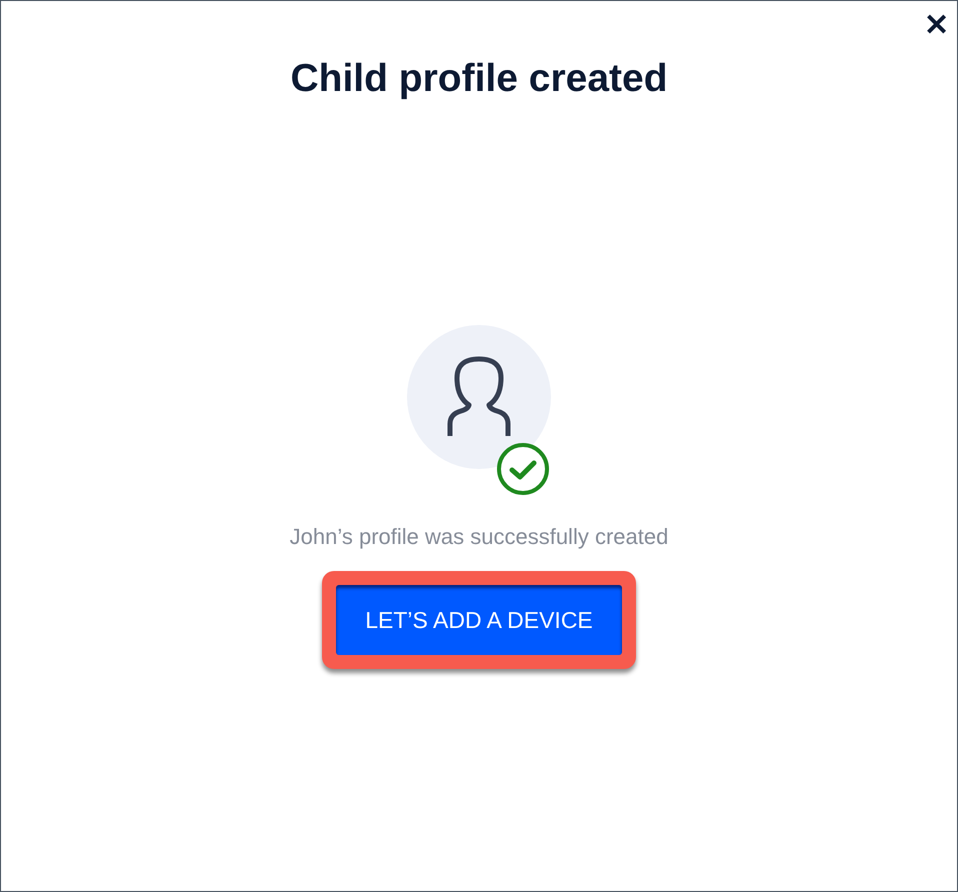 Image resolution: width=958 pixels, height=892 pixels. Describe the element at coordinates (479, 79) in the screenshot. I see `dialog-title: Child profile created` at that location.